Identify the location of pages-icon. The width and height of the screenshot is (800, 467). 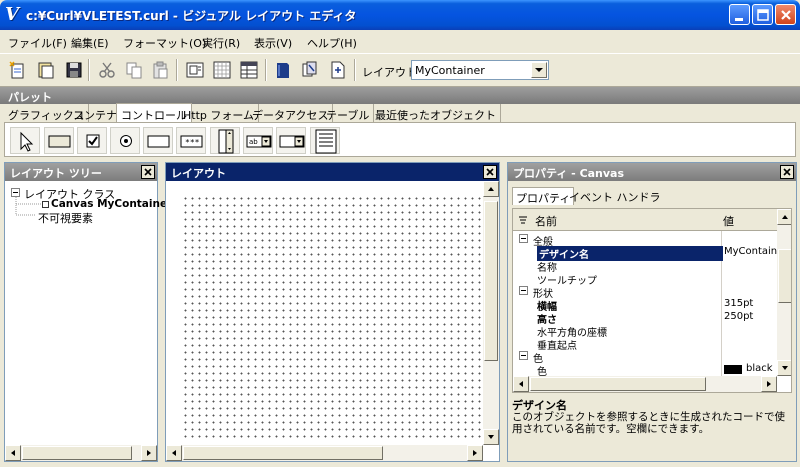
(309, 69).